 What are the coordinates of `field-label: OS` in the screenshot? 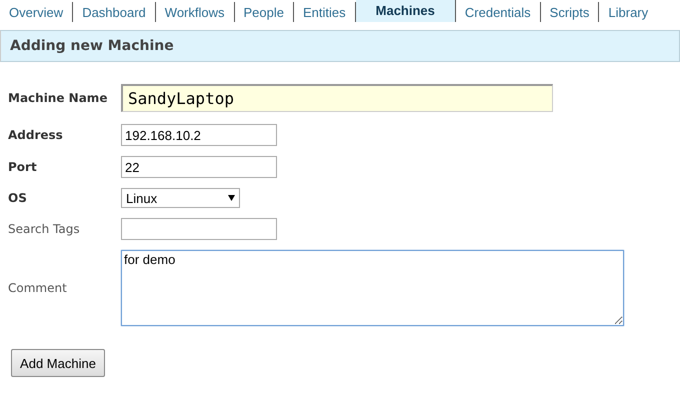 It's located at (18, 198).